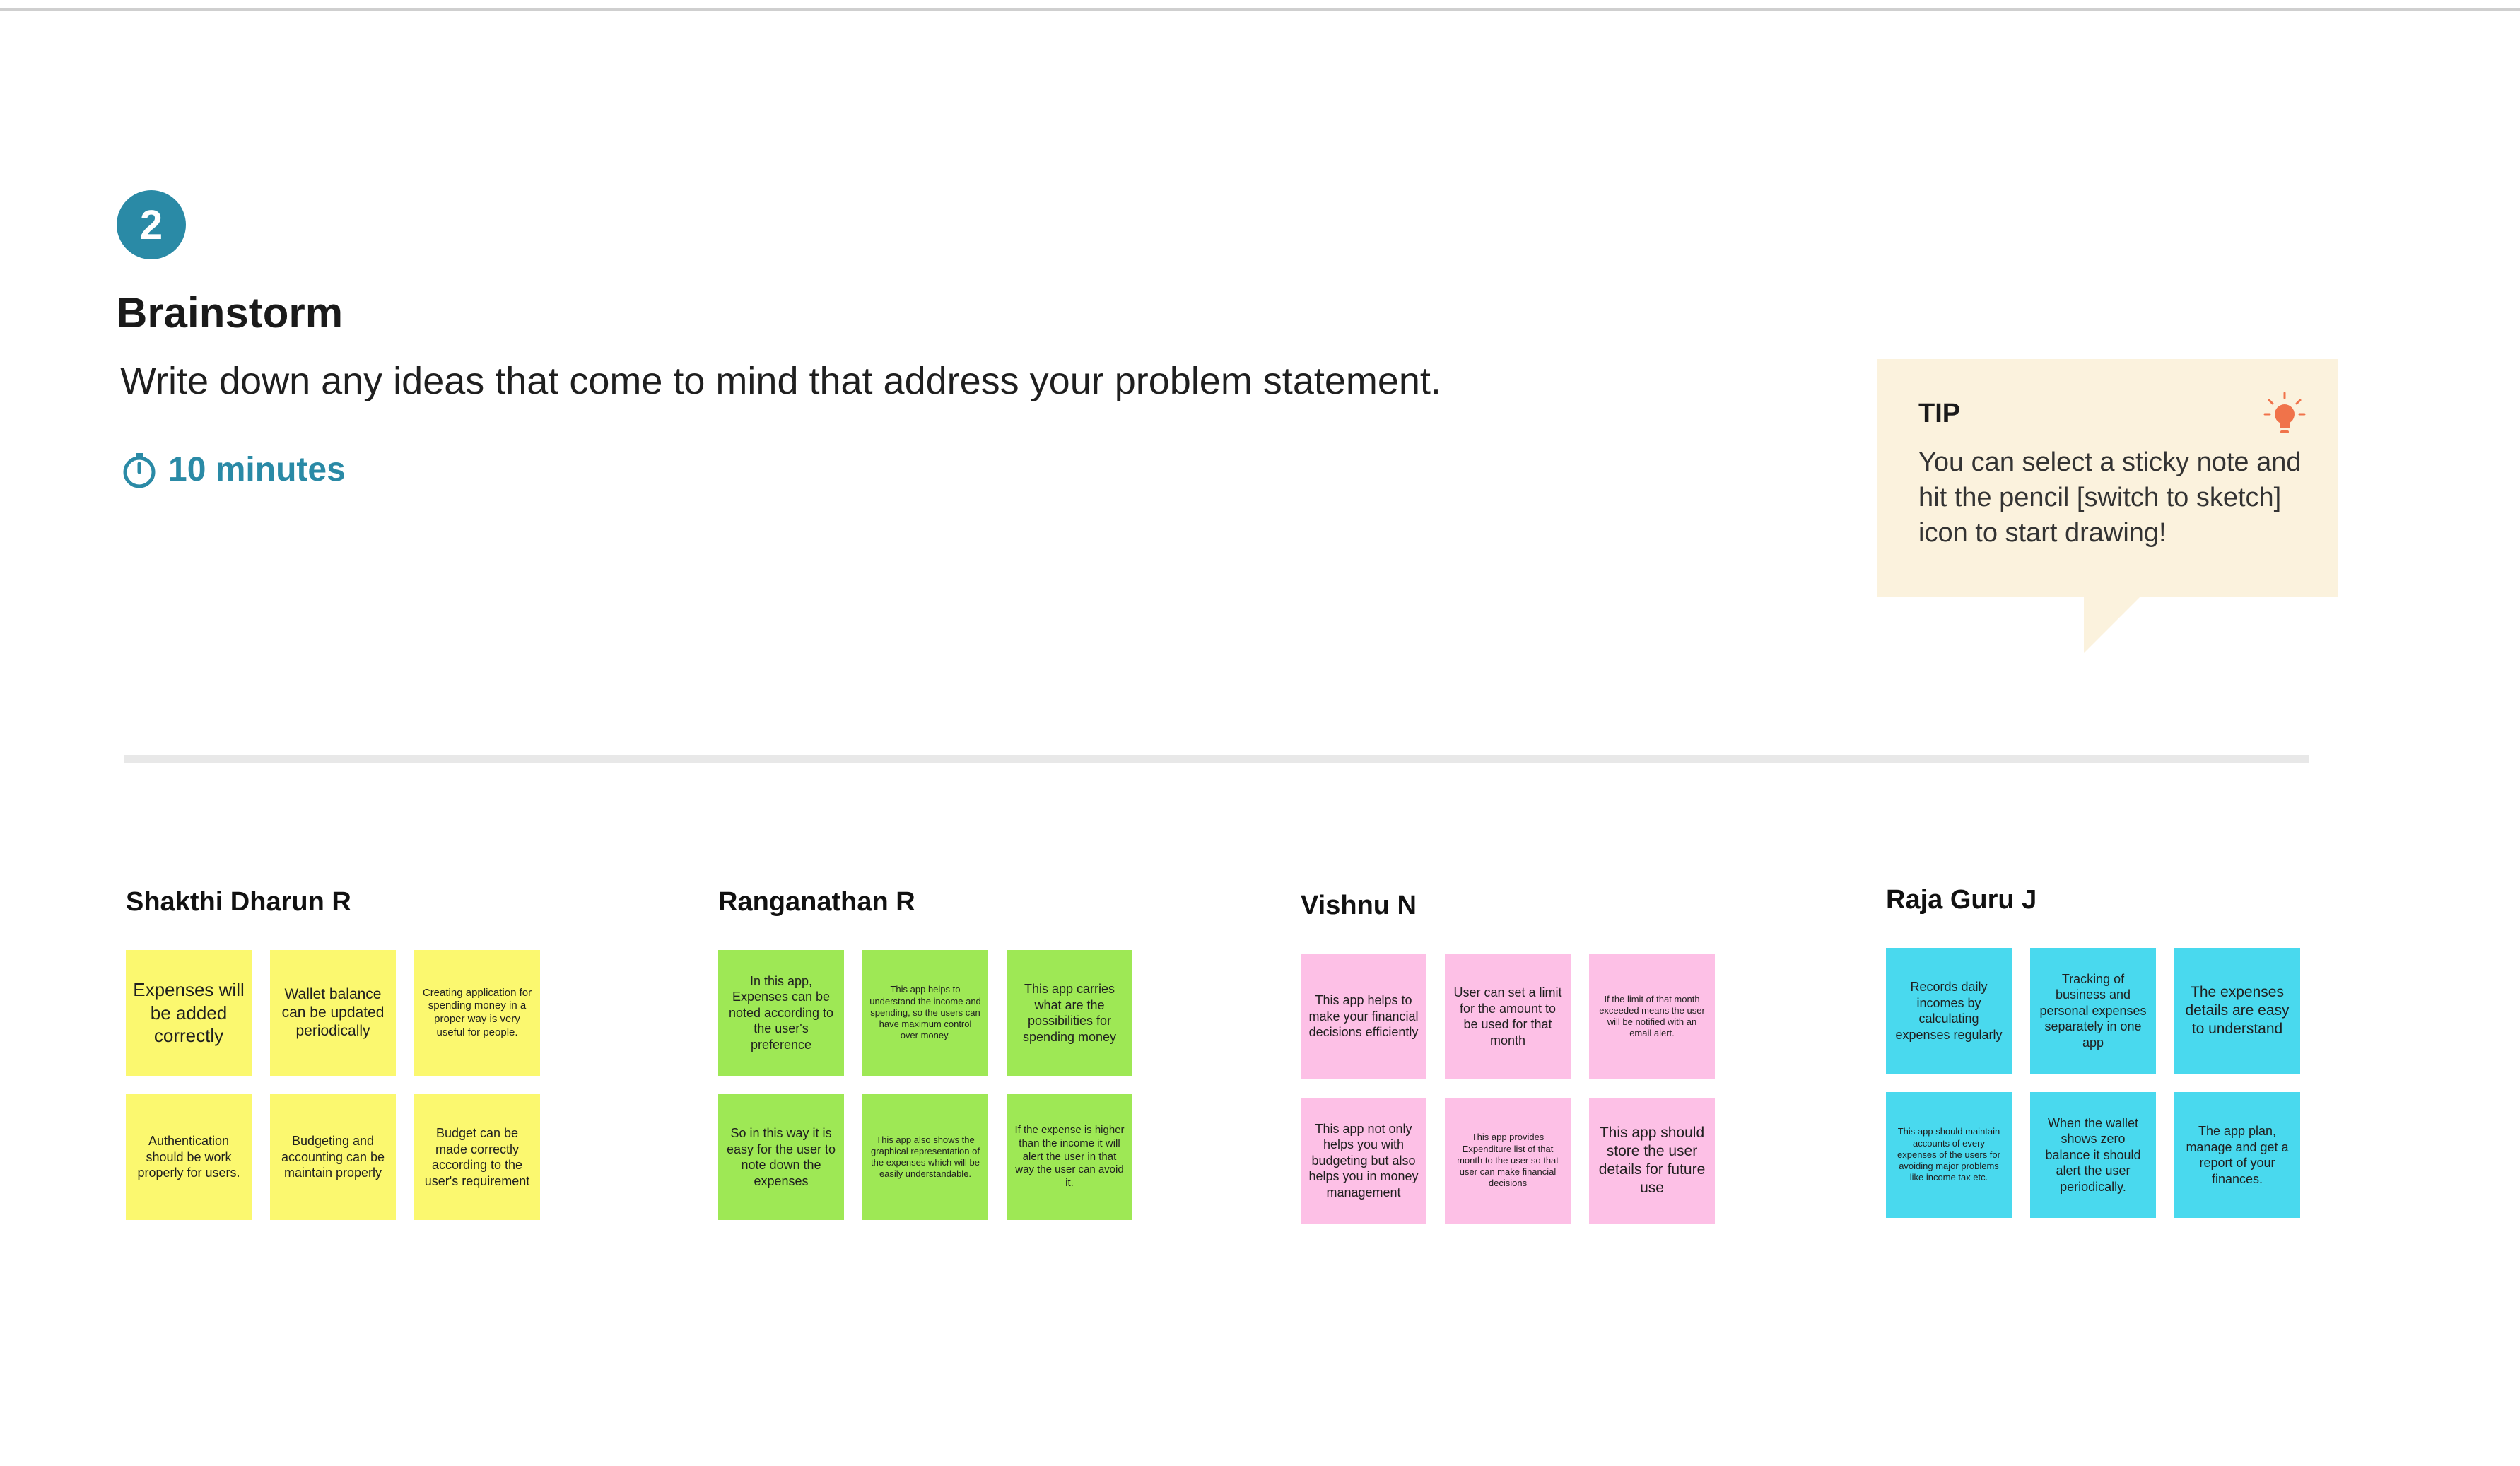  I want to click on tip-heading: TIP, so click(1939, 413).